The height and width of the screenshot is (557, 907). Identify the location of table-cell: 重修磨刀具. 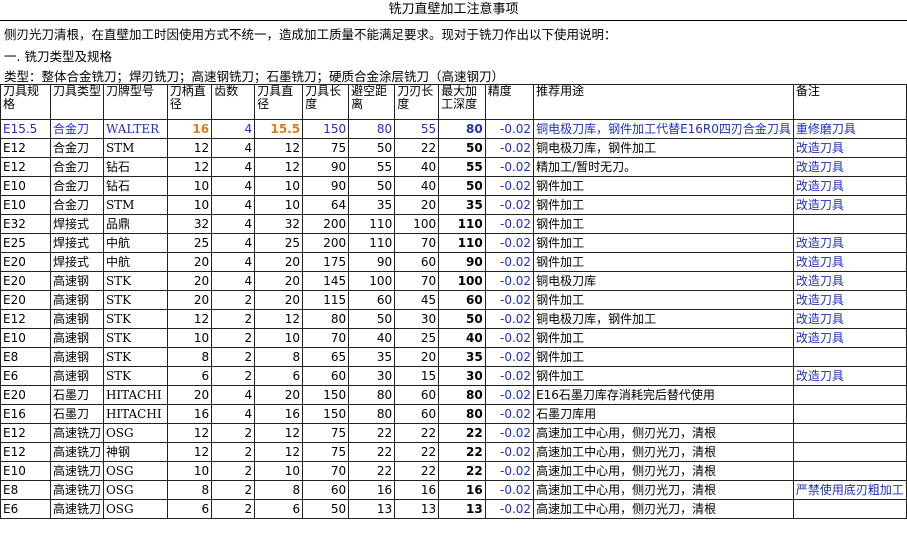
(849, 129).